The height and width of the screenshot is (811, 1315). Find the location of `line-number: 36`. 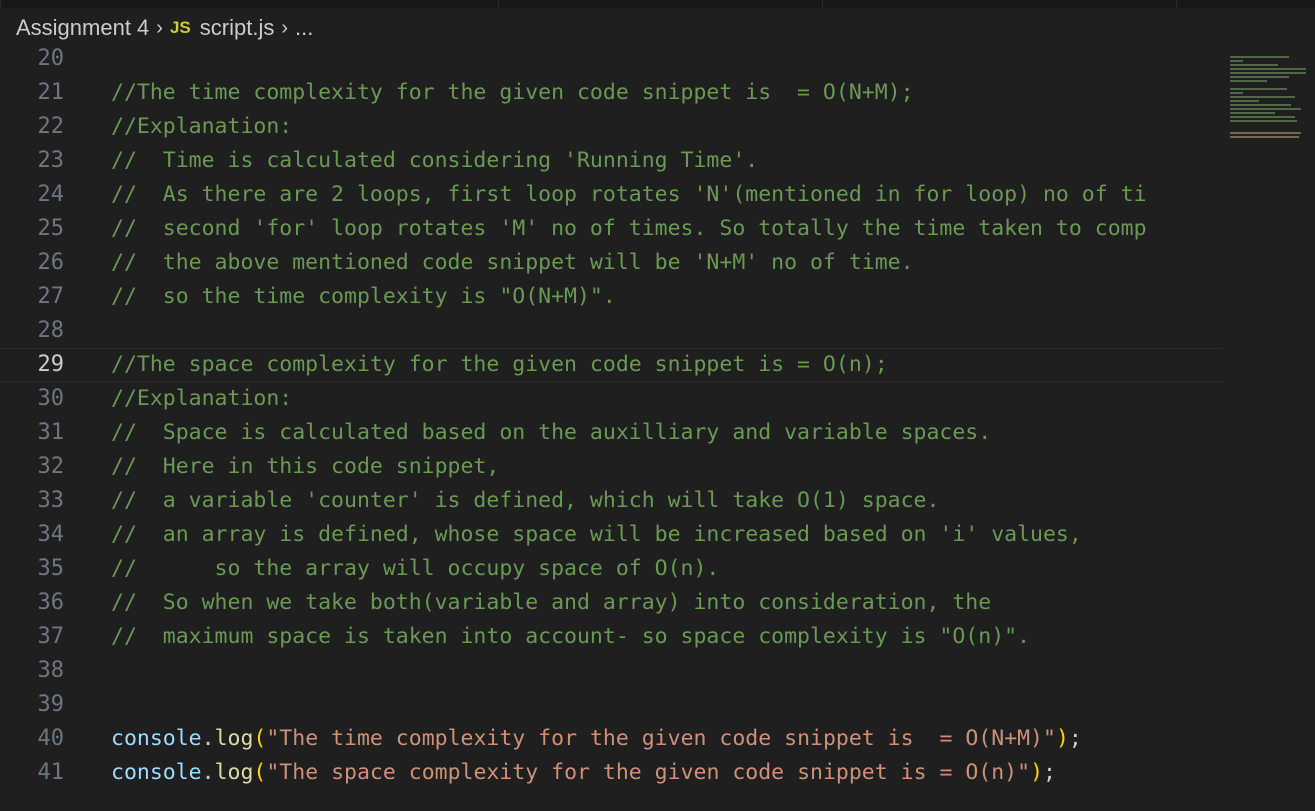

line-number: 36 is located at coordinates (51, 602).